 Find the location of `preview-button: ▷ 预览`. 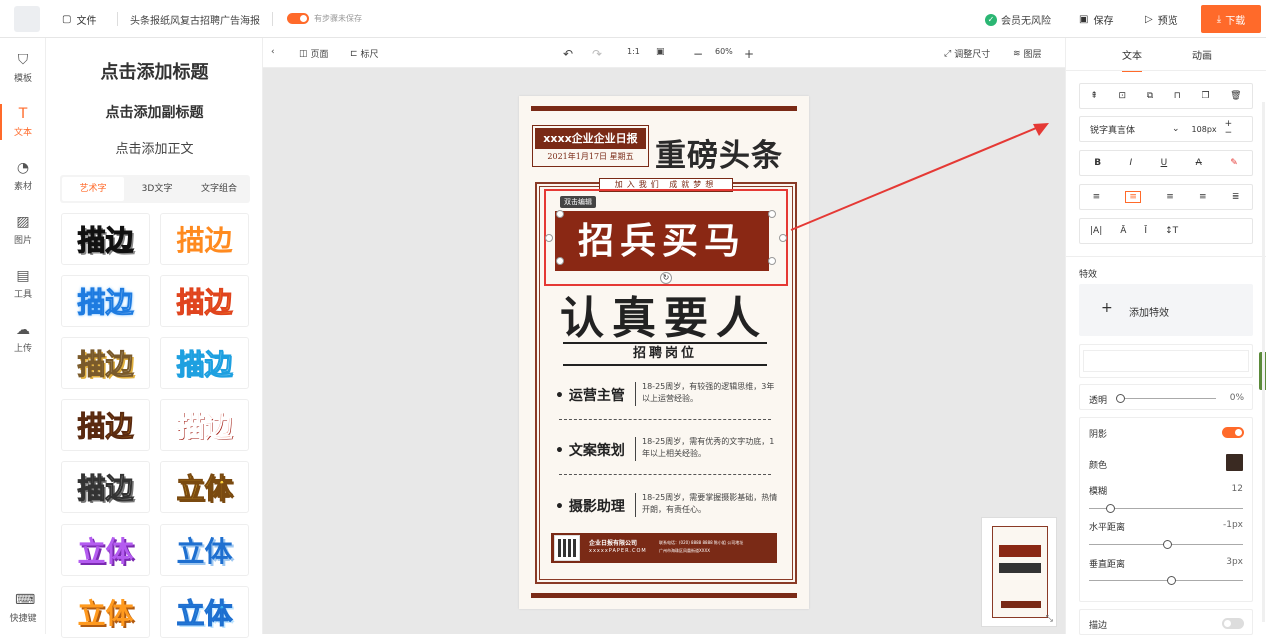

preview-button: ▷ 预览 is located at coordinates (1161, 19).